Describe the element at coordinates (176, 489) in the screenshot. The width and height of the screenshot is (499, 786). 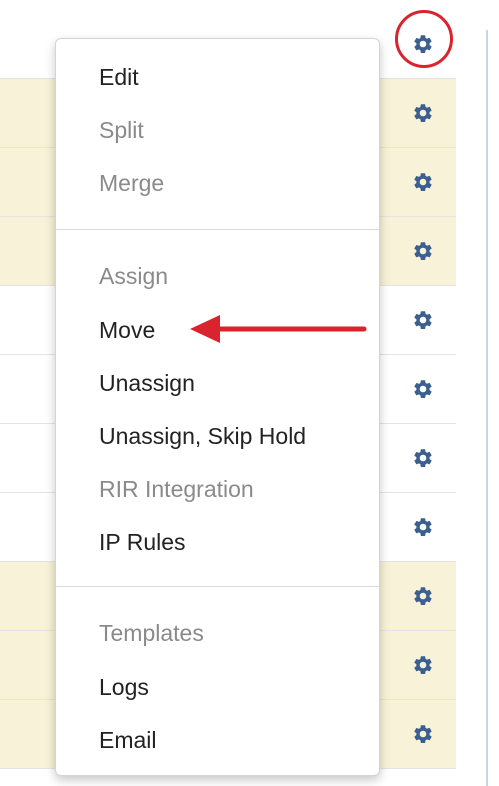
I see `menu-item-rir-integration: RIR Integration` at that location.